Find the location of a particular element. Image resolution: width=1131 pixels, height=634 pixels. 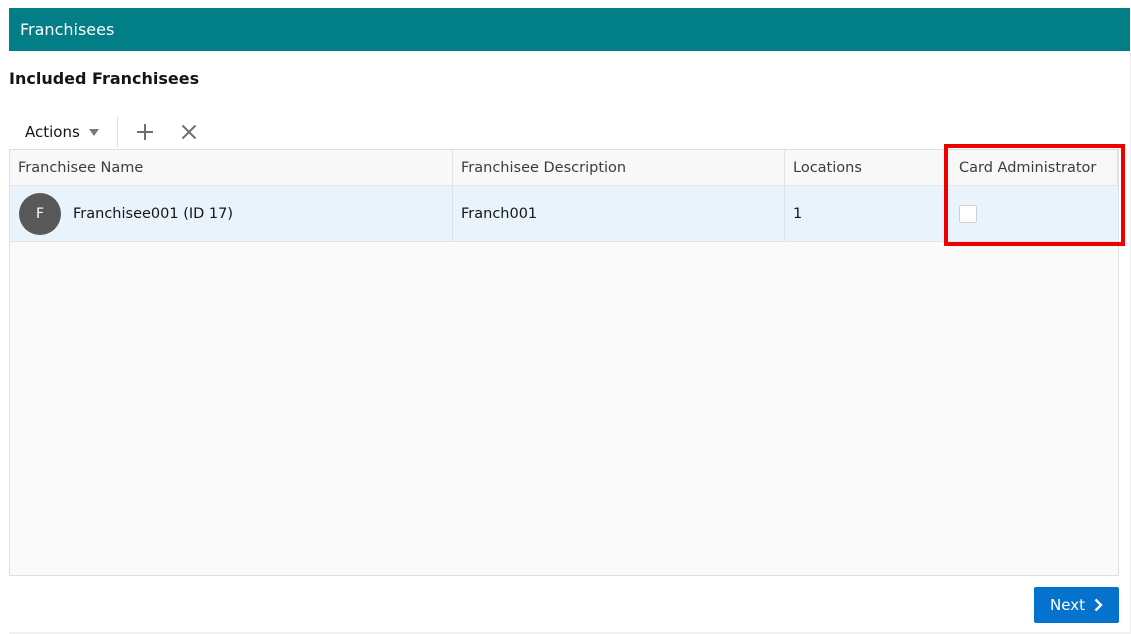

actions-label: Actions is located at coordinates (52, 132).